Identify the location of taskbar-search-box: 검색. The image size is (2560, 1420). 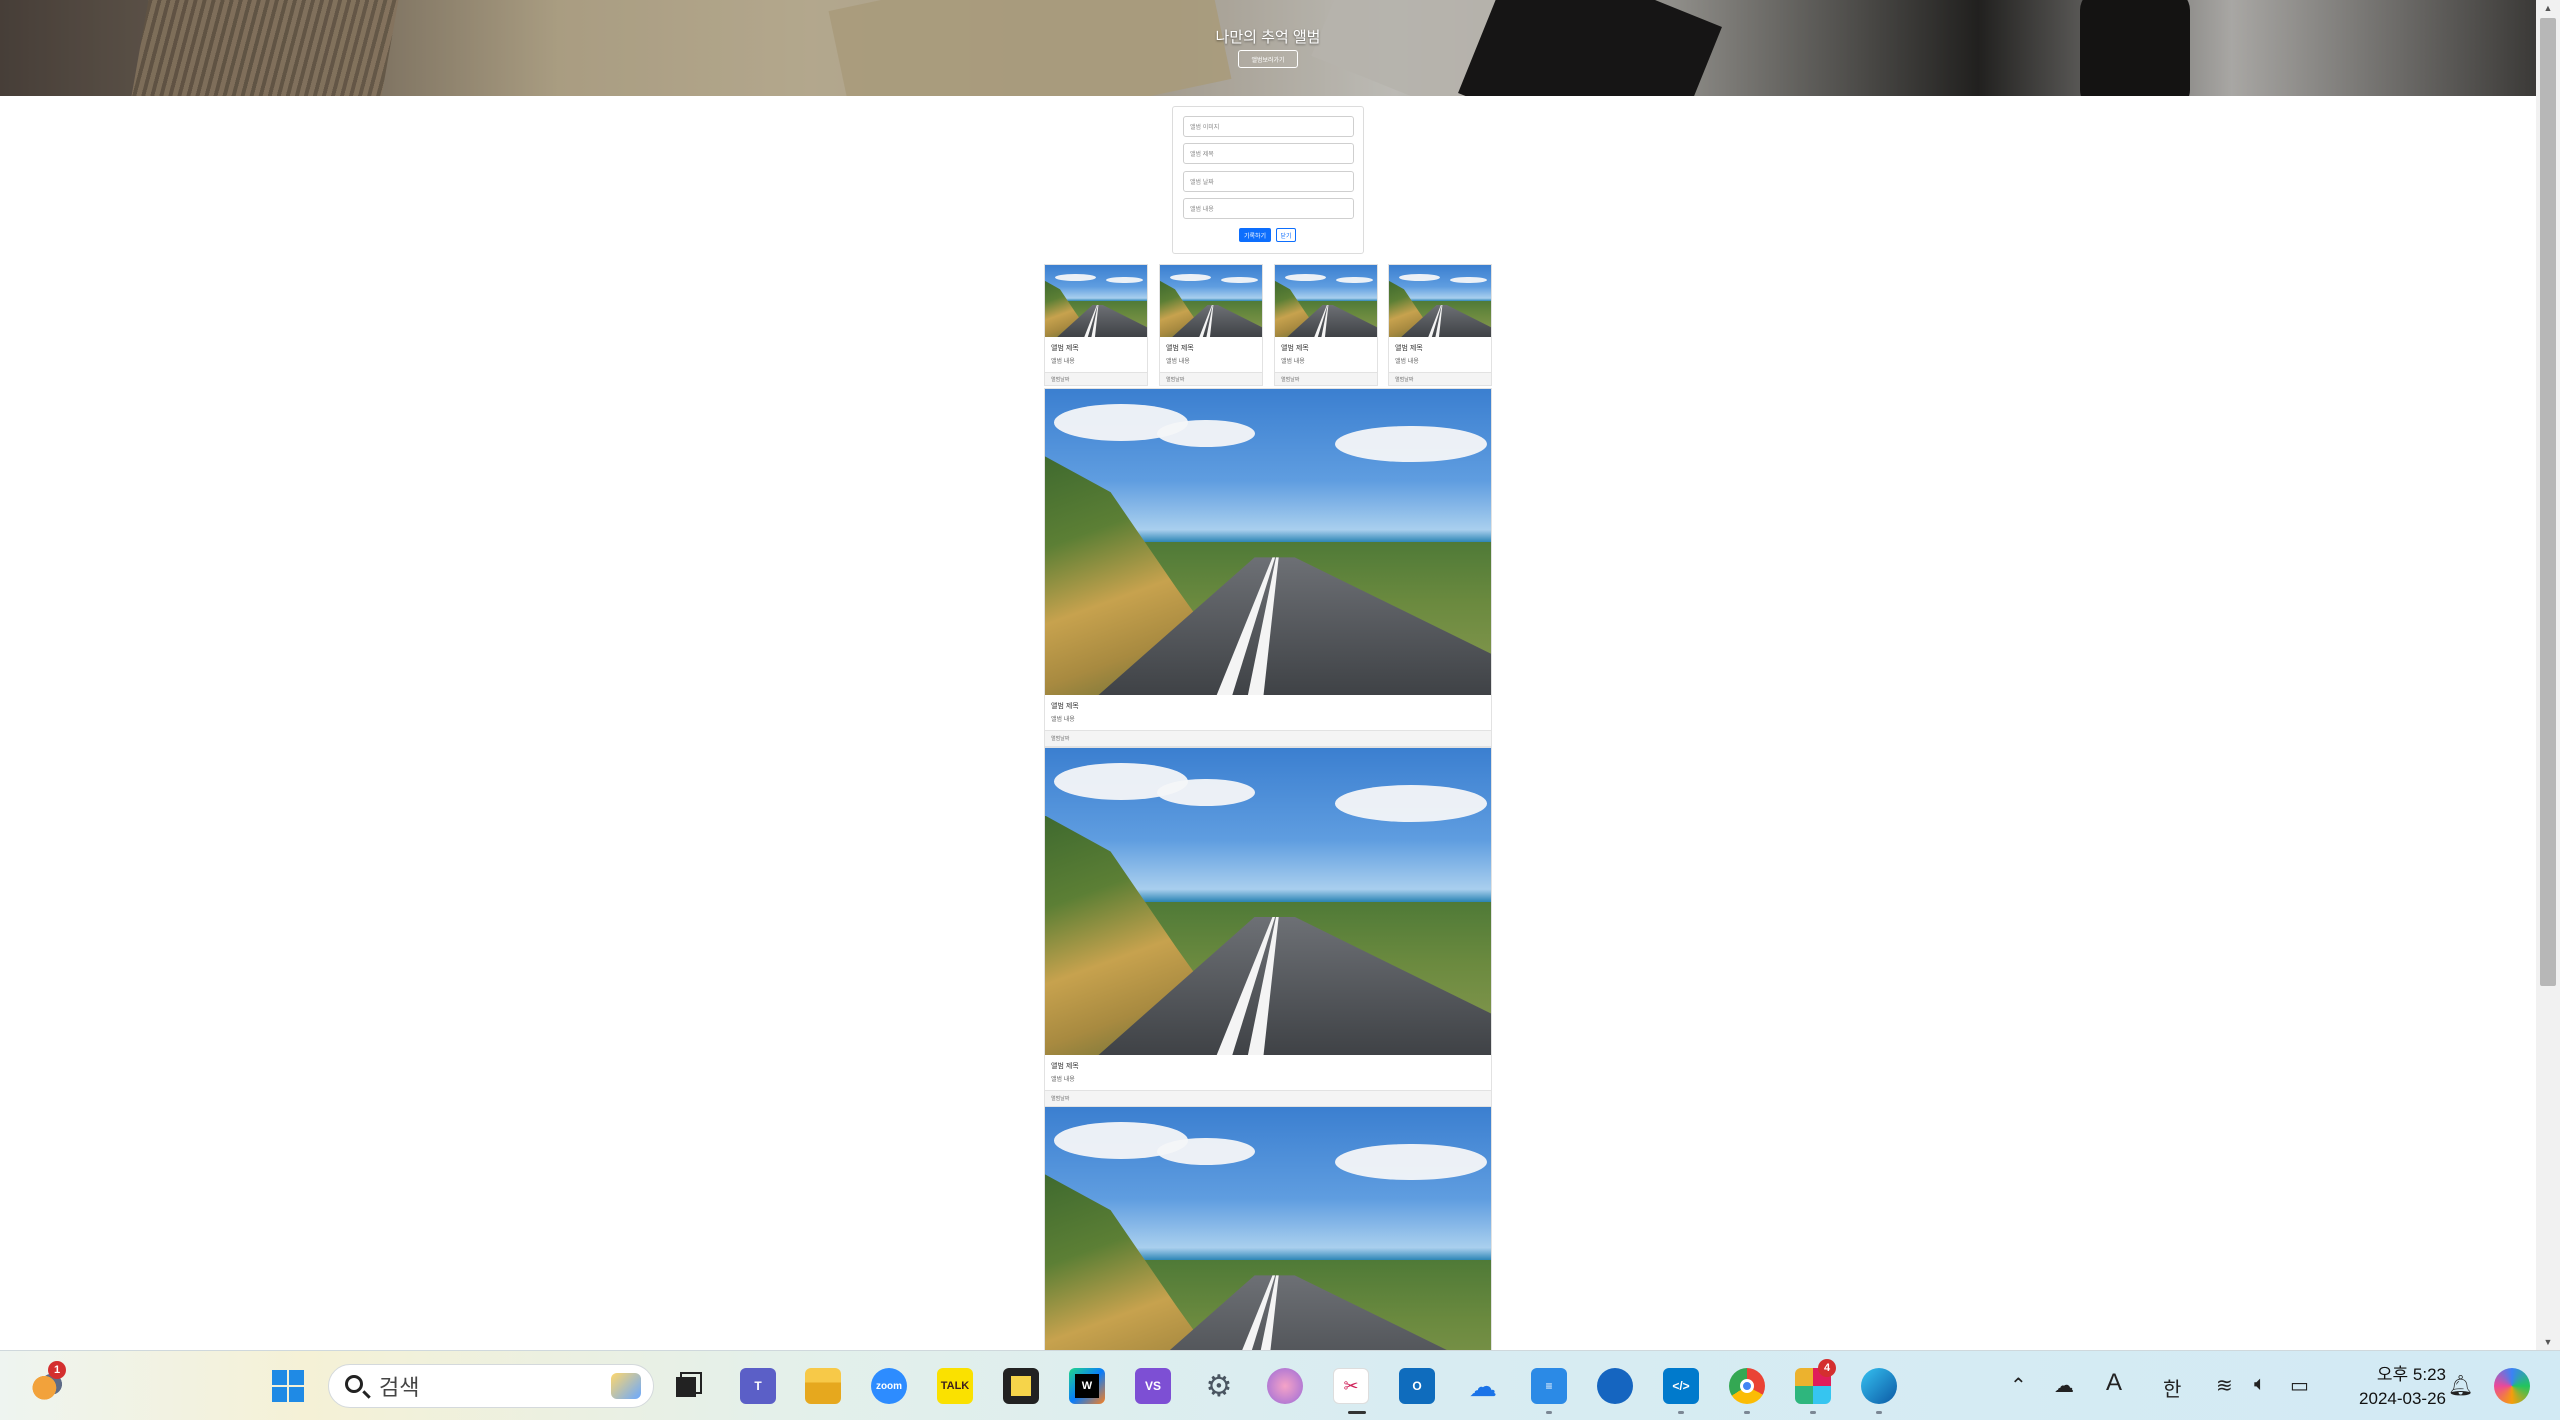
(491, 1386).